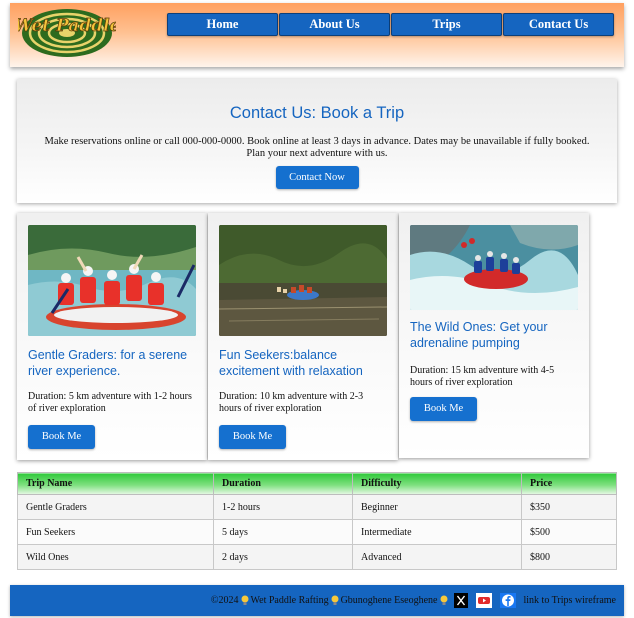 Image resolution: width=634 pixels, height=618 pixels. I want to click on logo-text: Wet Paddle, so click(67, 26).